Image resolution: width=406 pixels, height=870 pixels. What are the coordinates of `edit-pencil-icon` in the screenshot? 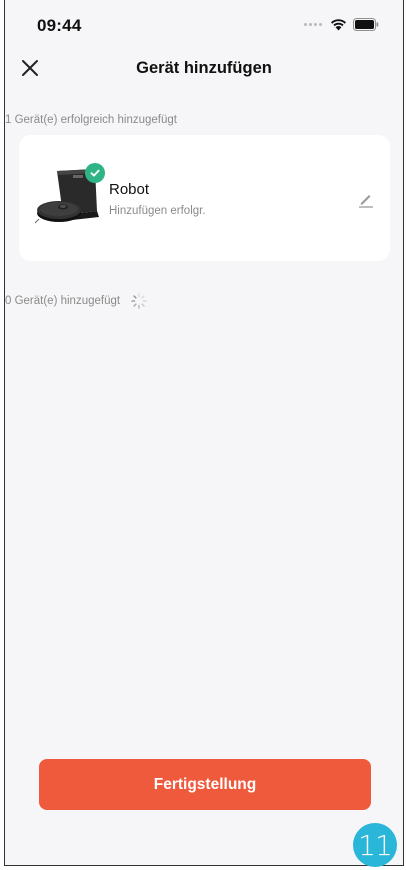 It's located at (366, 201).